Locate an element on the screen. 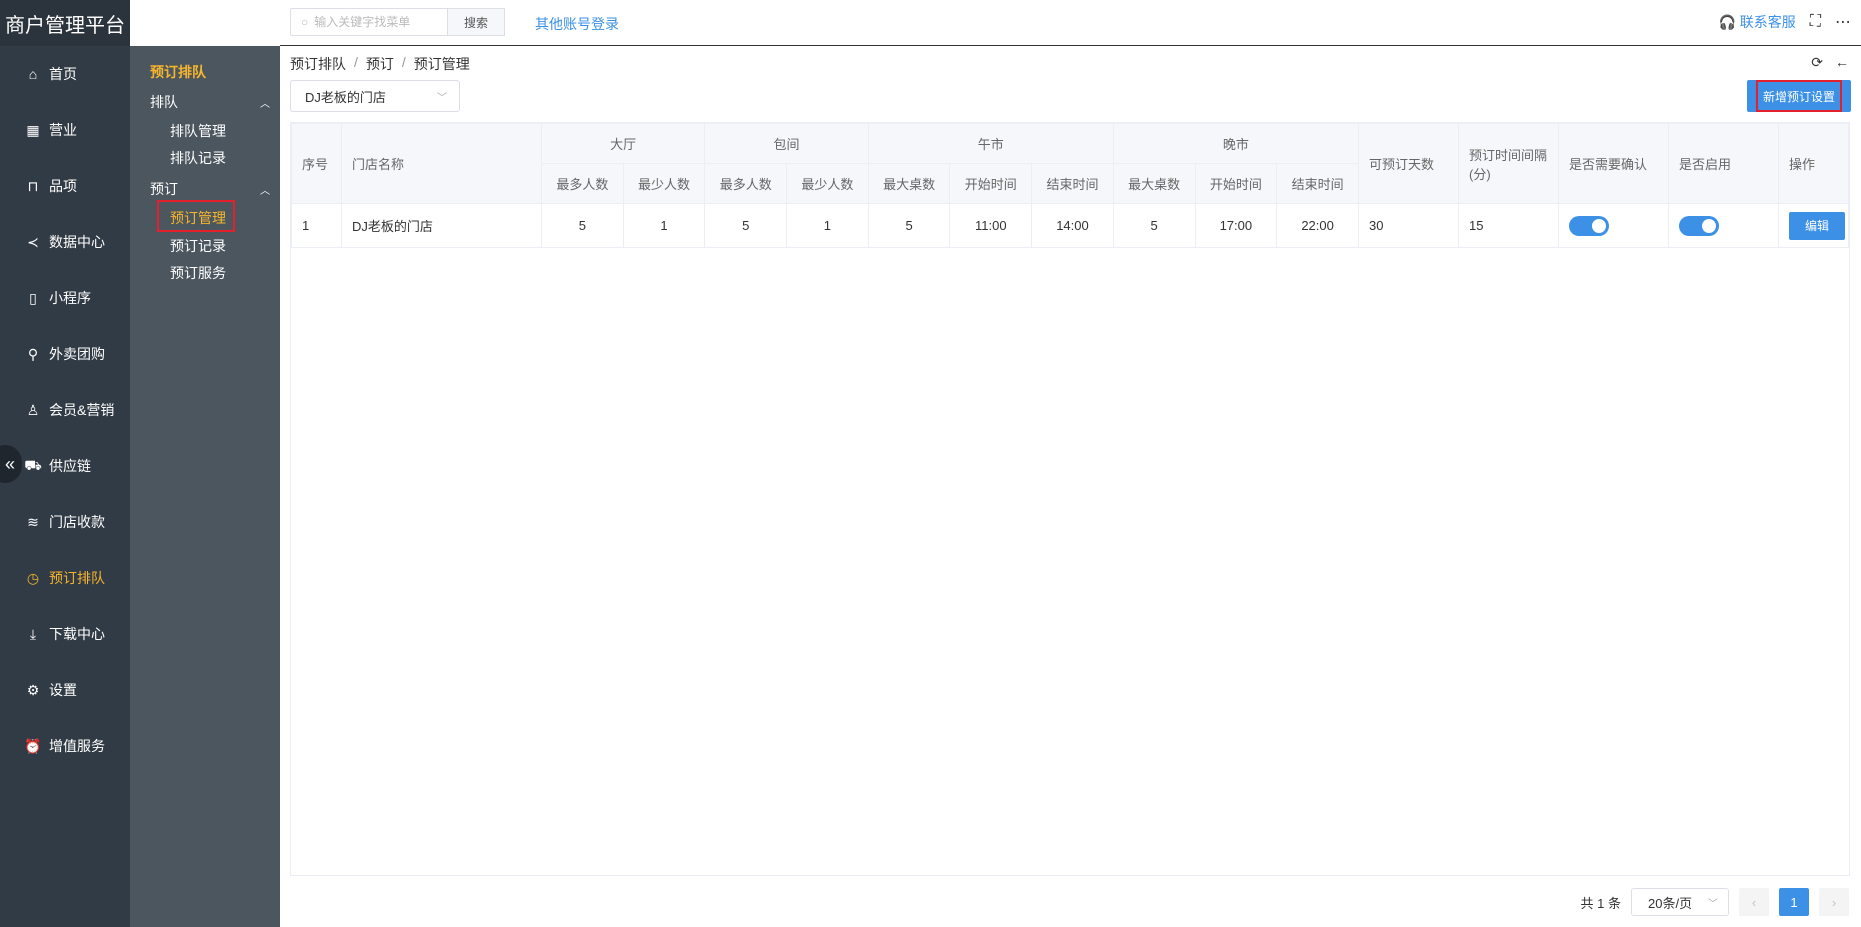 The width and height of the screenshot is (1861, 927). col-header-noon-tables: 最大桌数 is located at coordinates (909, 183).